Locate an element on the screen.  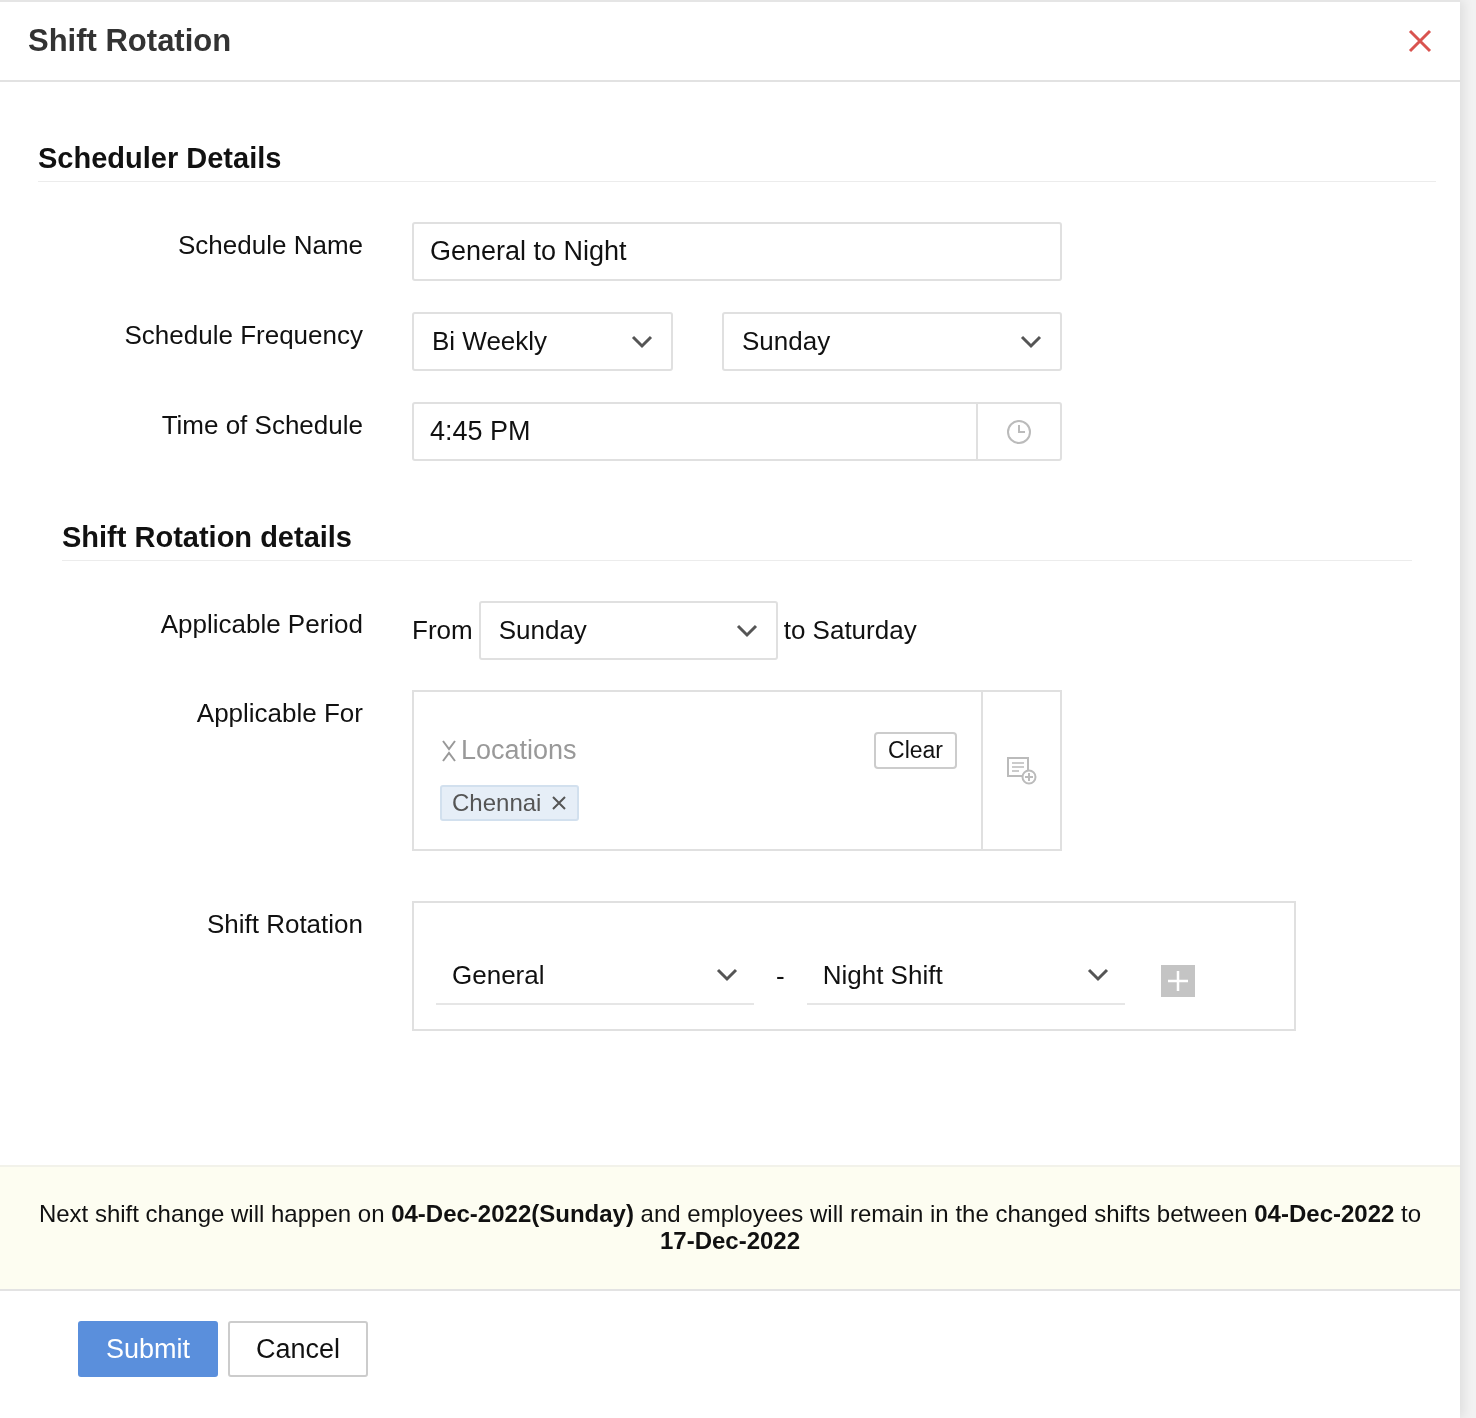
field-label: Applicable Period is located at coordinates (261, 624).